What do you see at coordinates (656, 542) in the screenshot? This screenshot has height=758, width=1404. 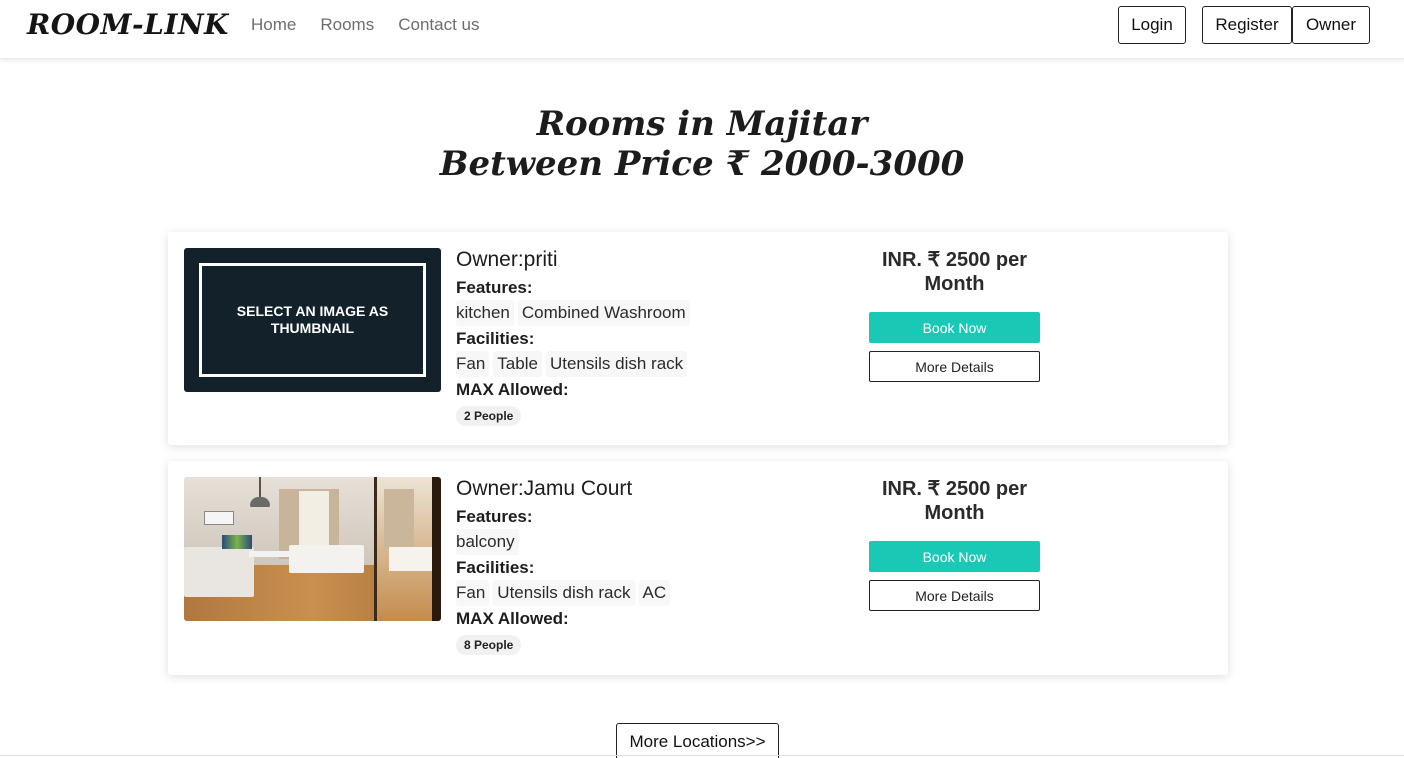 I see `features-list: balcony` at bounding box center [656, 542].